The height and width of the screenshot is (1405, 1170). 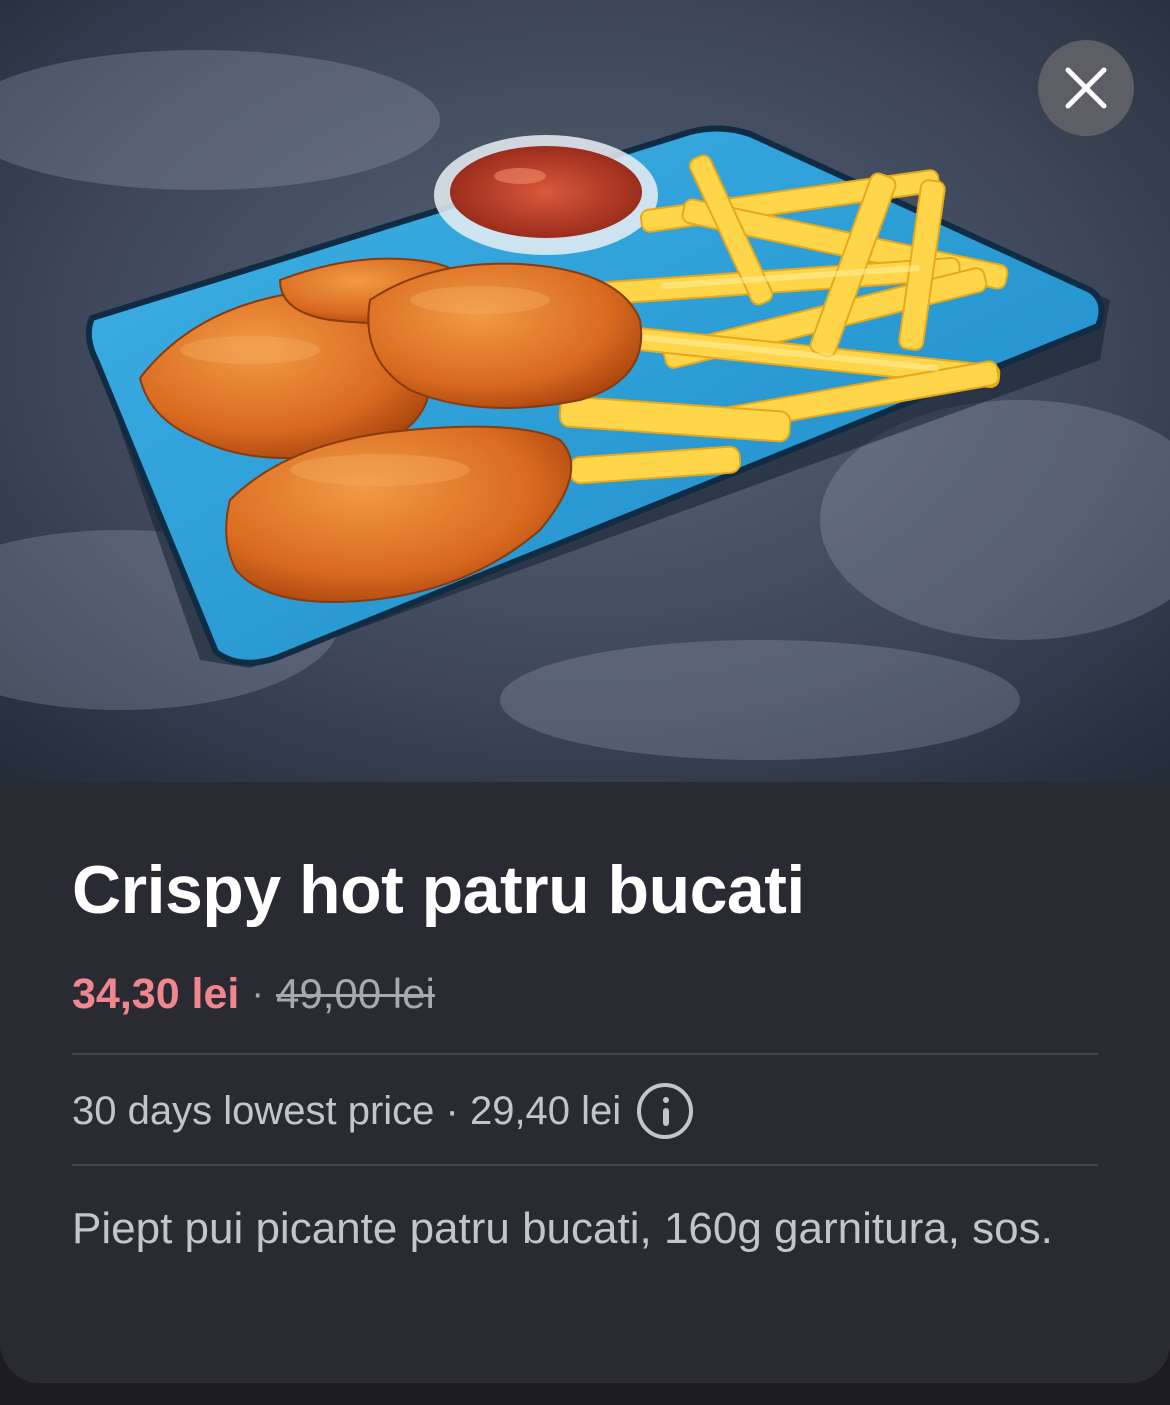 I want to click on original-price: 49,00 lei, so click(x=355, y=993).